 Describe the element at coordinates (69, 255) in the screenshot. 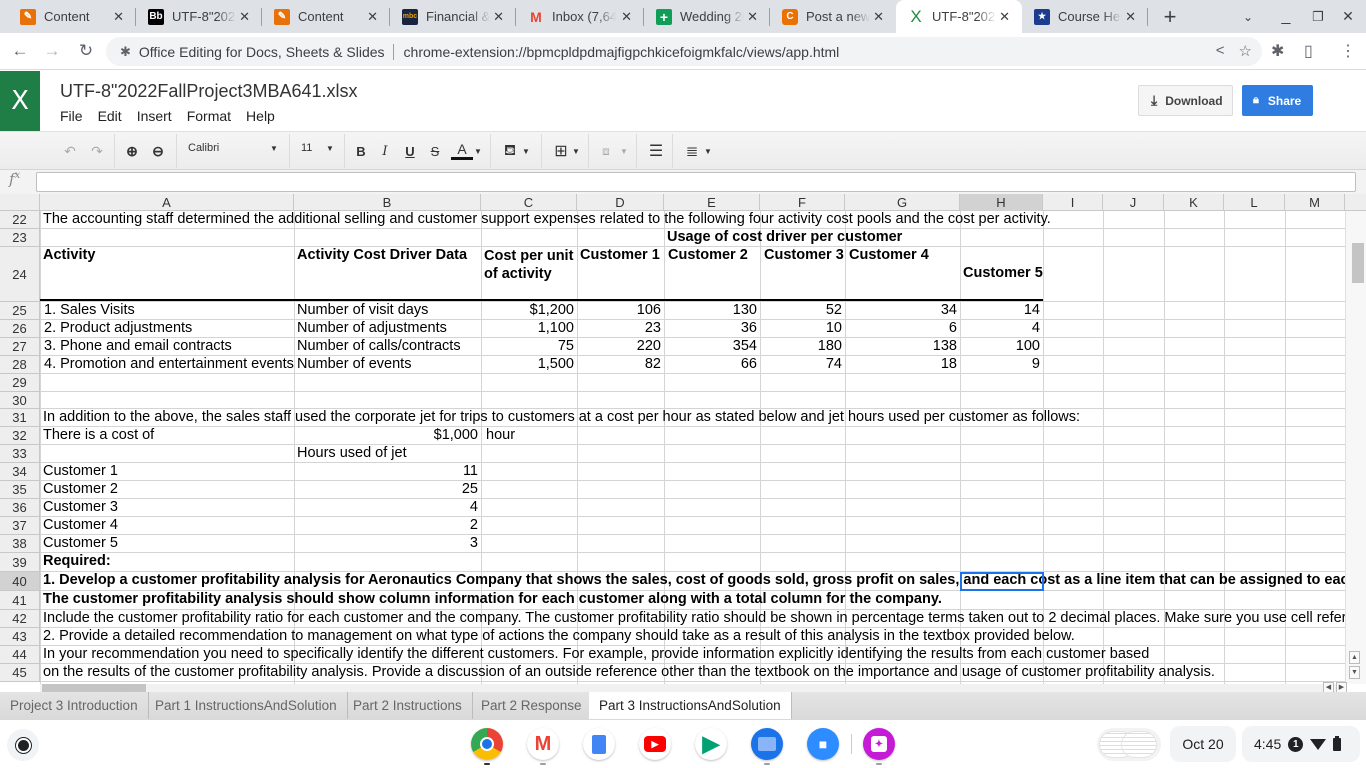

I see `cell-a24-activity-header: Activity` at that location.